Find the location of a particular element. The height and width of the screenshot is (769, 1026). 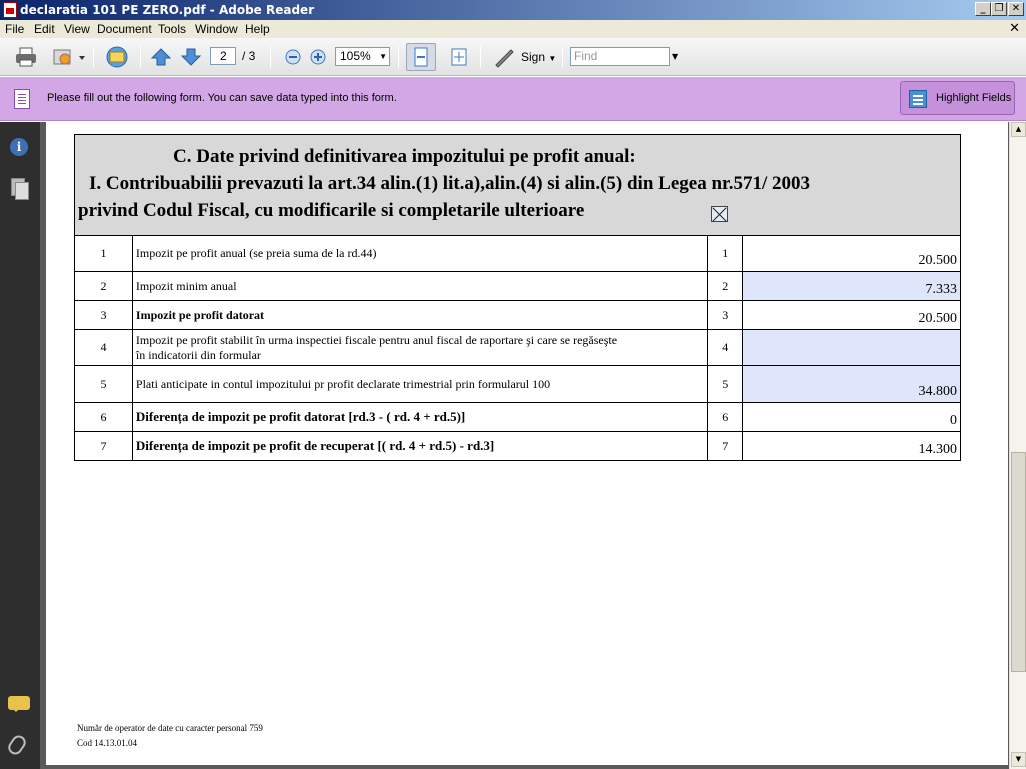

page-number-input: 2 is located at coordinates (223, 56).